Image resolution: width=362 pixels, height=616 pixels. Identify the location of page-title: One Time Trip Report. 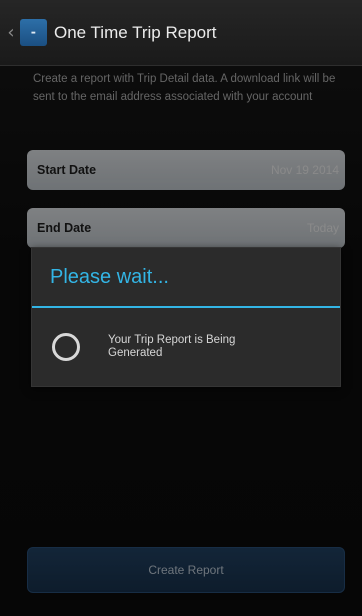
(135, 32).